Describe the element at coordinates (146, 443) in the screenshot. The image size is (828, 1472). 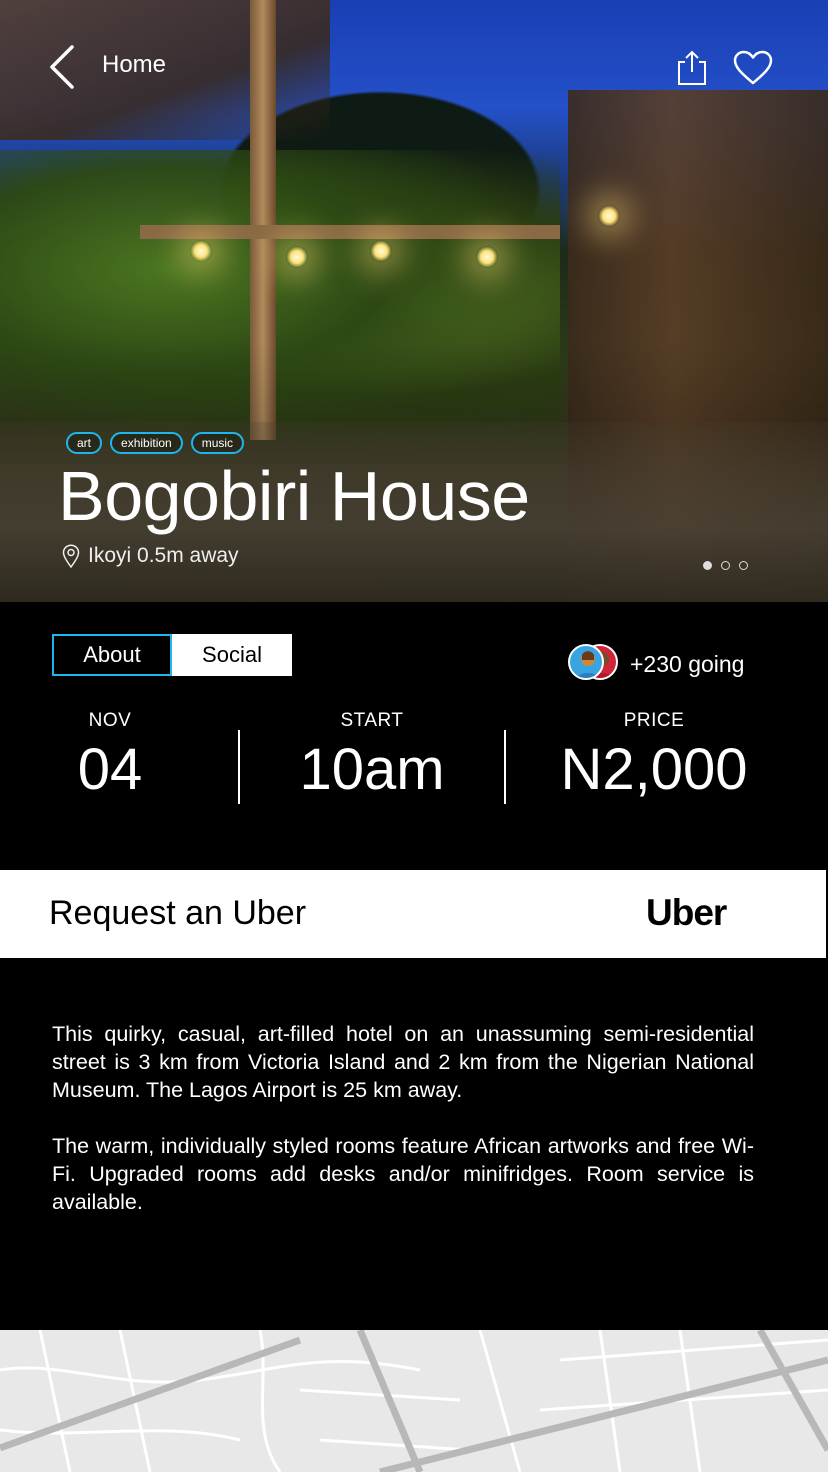
I see `tag-exhibition: exhibition` at that location.